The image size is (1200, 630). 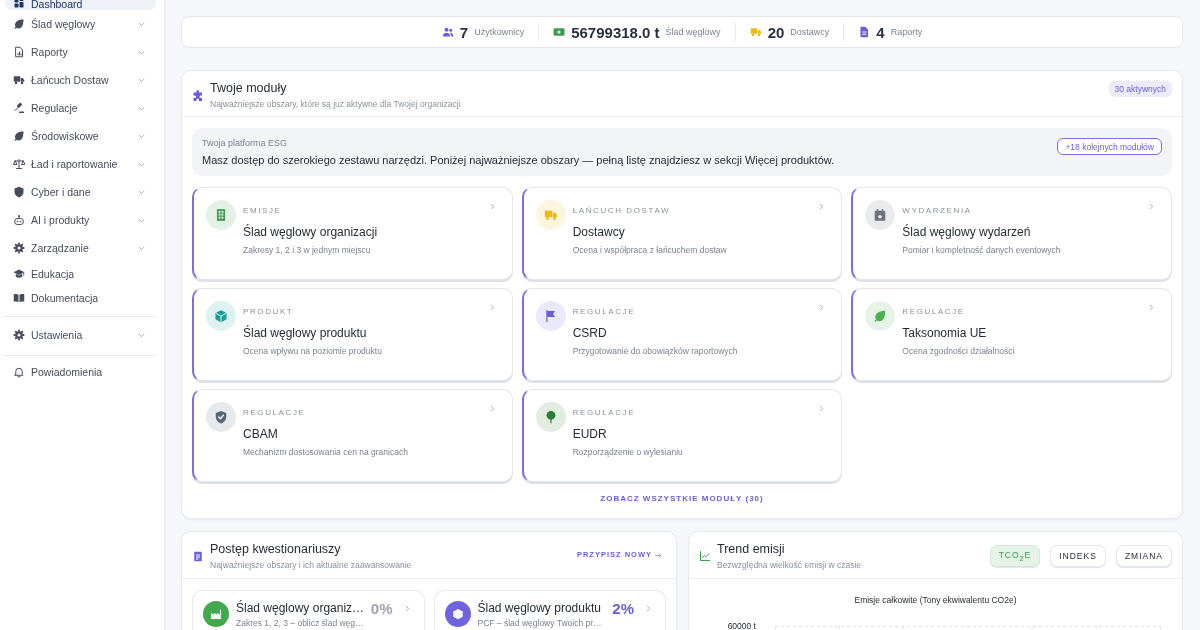 I want to click on module-card: ŁAŃCUCH DOSTAW Dostawcy Ocena i współpraca z łańcuchem dostaw, so click(x=682, y=233).